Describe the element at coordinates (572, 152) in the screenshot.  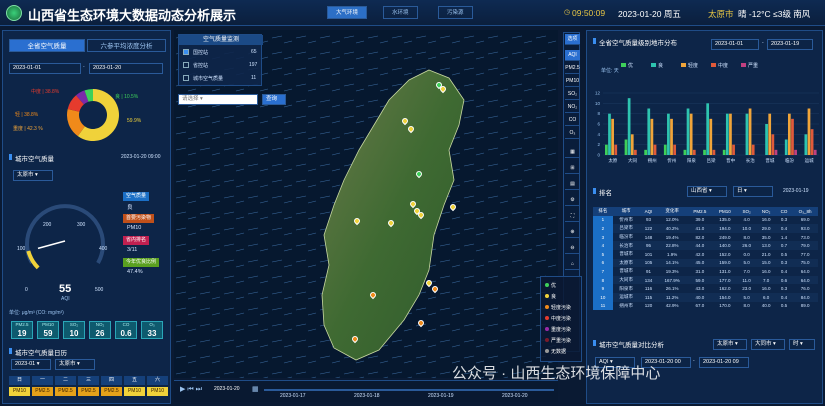
I see `layers-icon: ▦` at that location.